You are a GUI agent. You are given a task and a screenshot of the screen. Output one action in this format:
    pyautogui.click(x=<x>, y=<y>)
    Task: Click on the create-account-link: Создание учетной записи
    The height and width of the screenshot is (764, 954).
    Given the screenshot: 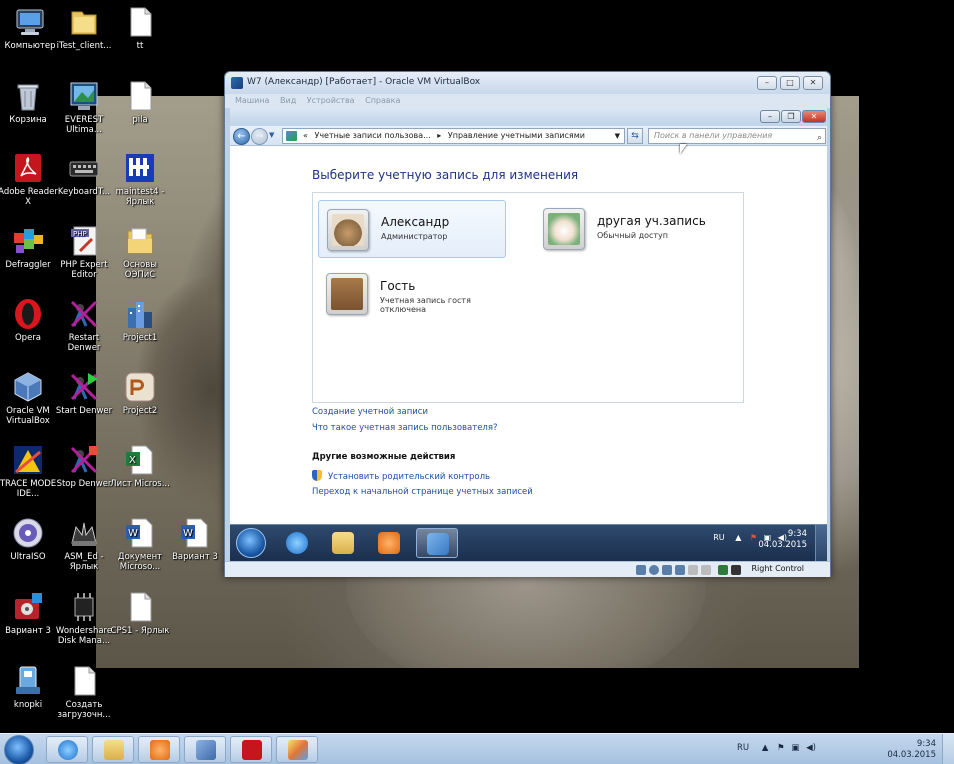 What is the action you would take?
    pyautogui.click(x=370, y=412)
    